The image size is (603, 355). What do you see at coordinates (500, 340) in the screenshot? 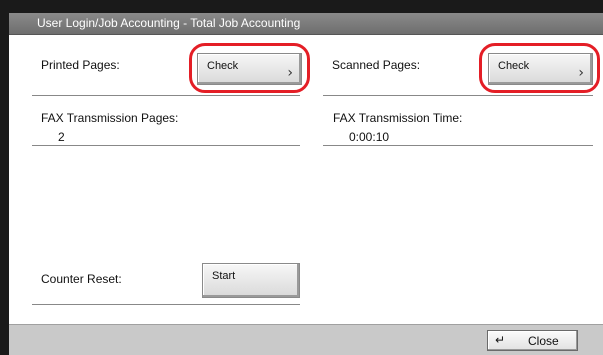
I see `enter-icon: ↵` at bounding box center [500, 340].